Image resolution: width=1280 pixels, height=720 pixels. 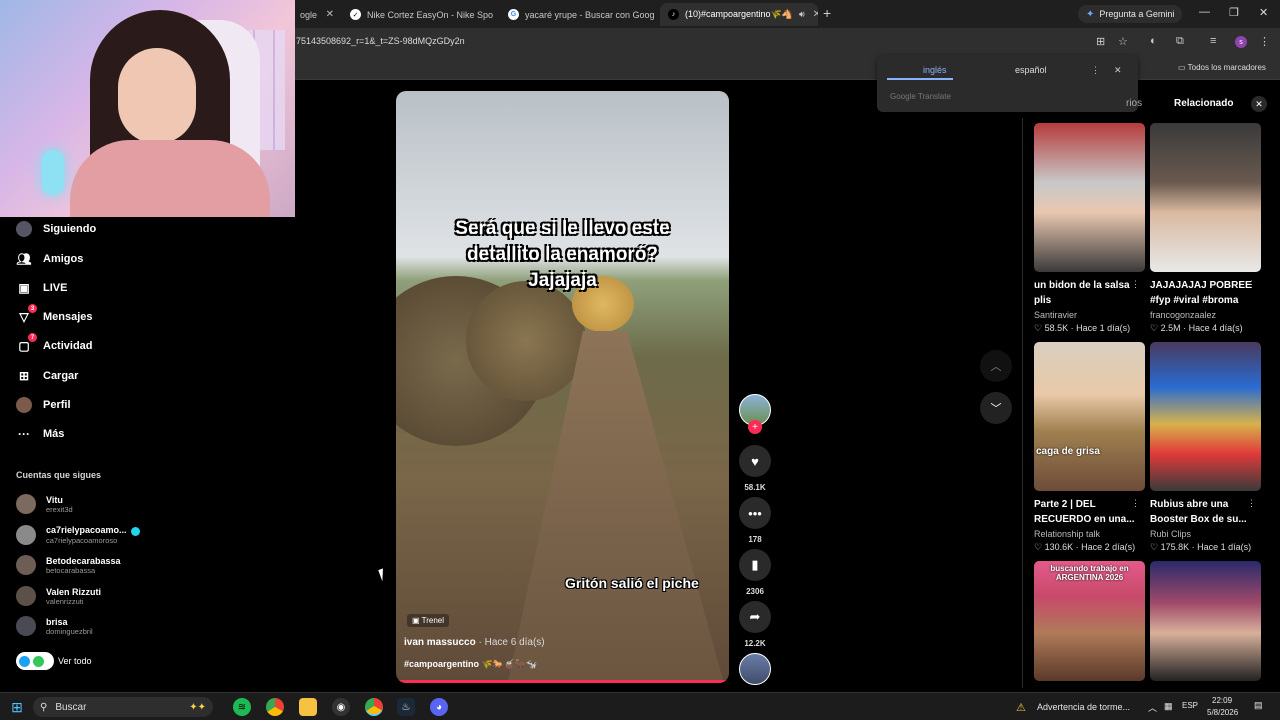 I want to click on friends-icon: 👥︎, so click(x=24, y=259).